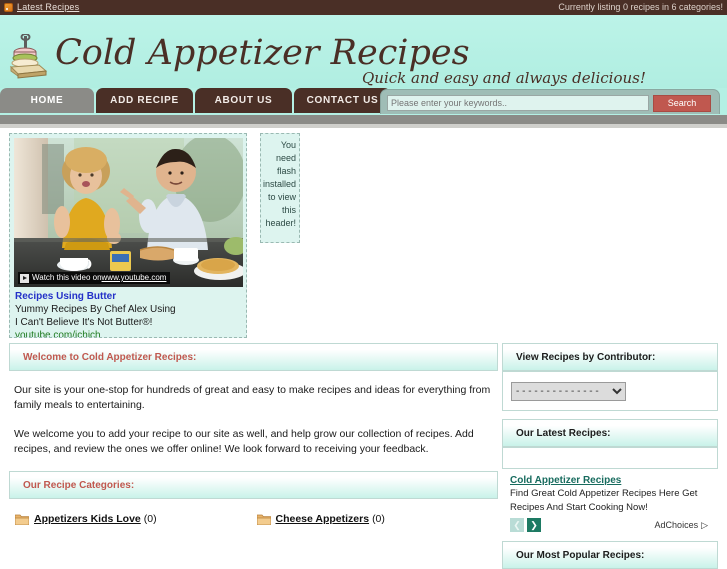 The height and width of the screenshot is (569, 727). Describe the element at coordinates (87, 519) in the screenshot. I see `category-link: Appetizers Kids Love` at that location.